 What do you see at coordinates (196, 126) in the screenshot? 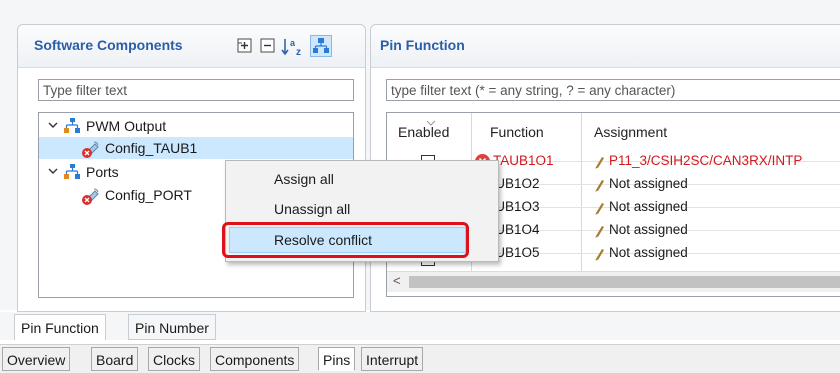
I see `tree-item-pwm-output: PWM Output` at bounding box center [196, 126].